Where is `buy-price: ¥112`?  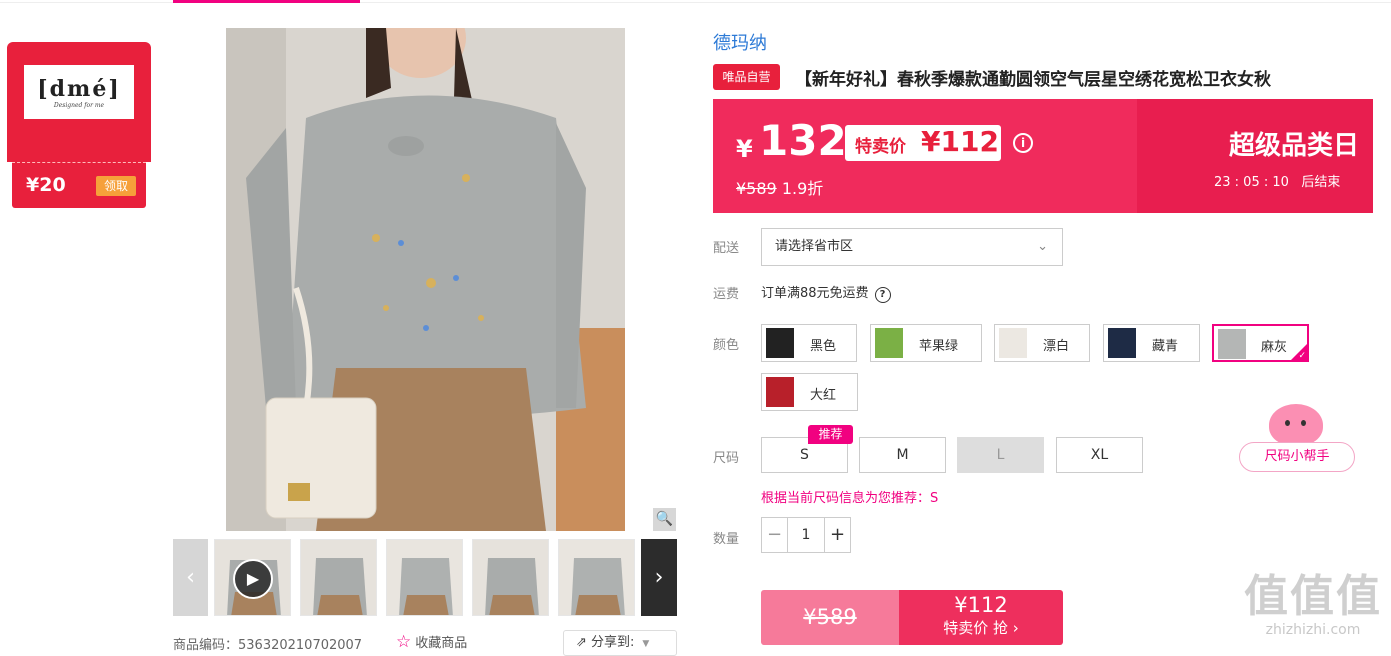 buy-price: ¥112 is located at coordinates (981, 605).